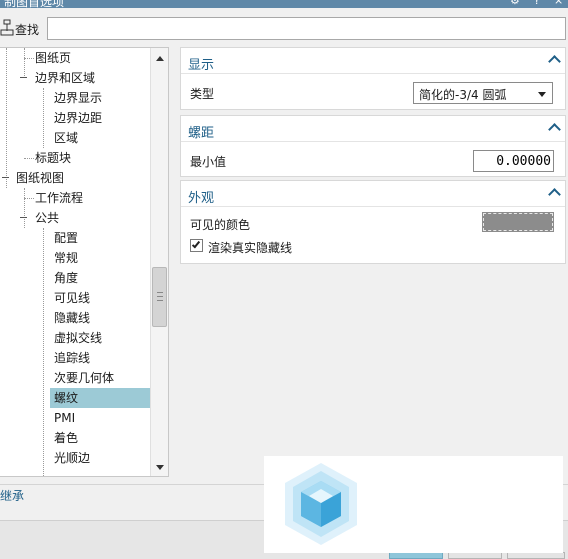 The width and height of the screenshot is (568, 559). What do you see at coordinates (59, 198) in the screenshot?
I see `tree-item-label: 工作流程` at bounding box center [59, 198].